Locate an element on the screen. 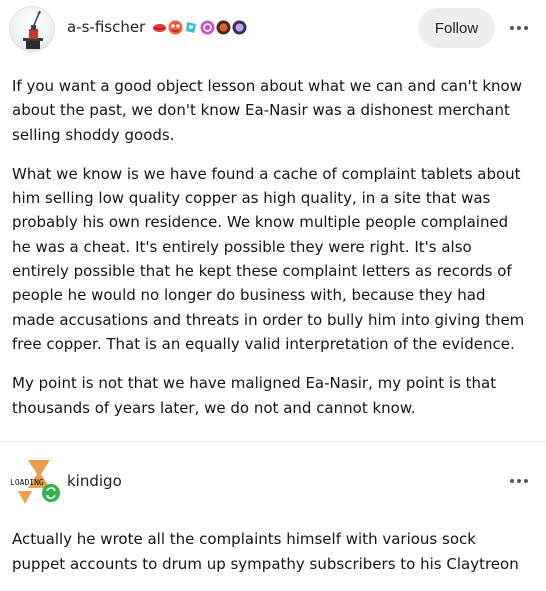  reblog-header: LOADING kindigo is located at coordinates (273, 481).